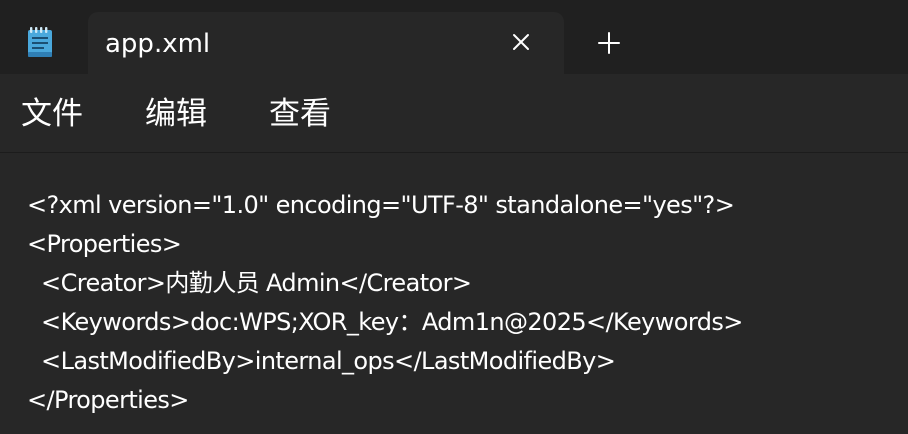 The width and height of the screenshot is (908, 434). I want to click on code-line: </Properties>, so click(108, 400).